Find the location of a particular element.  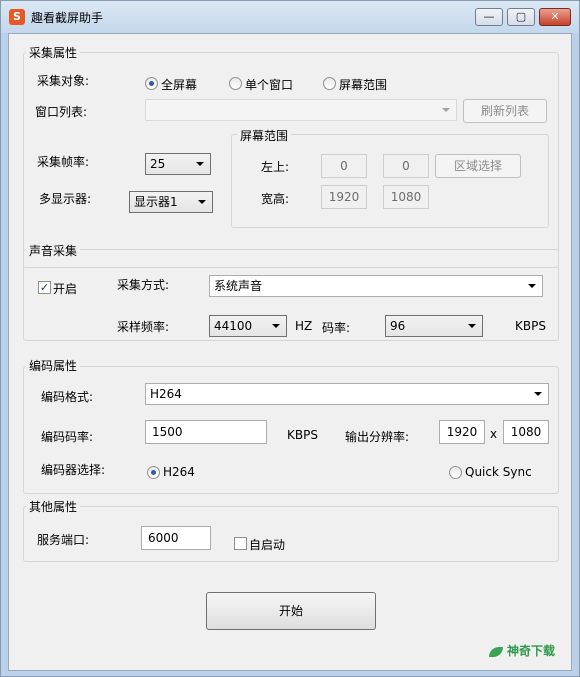

app-logo-icon: S is located at coordinates (17, 17).